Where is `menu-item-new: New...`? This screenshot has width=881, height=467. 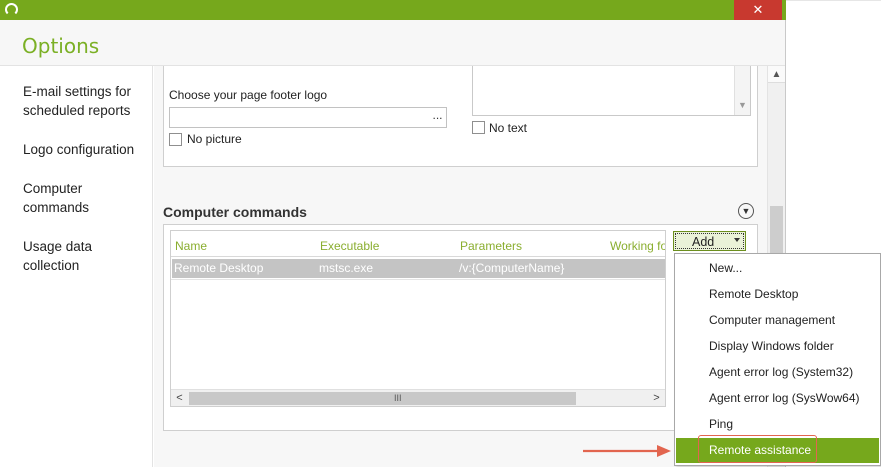 menu-item-new: New... is located at coordinates (777, 268).